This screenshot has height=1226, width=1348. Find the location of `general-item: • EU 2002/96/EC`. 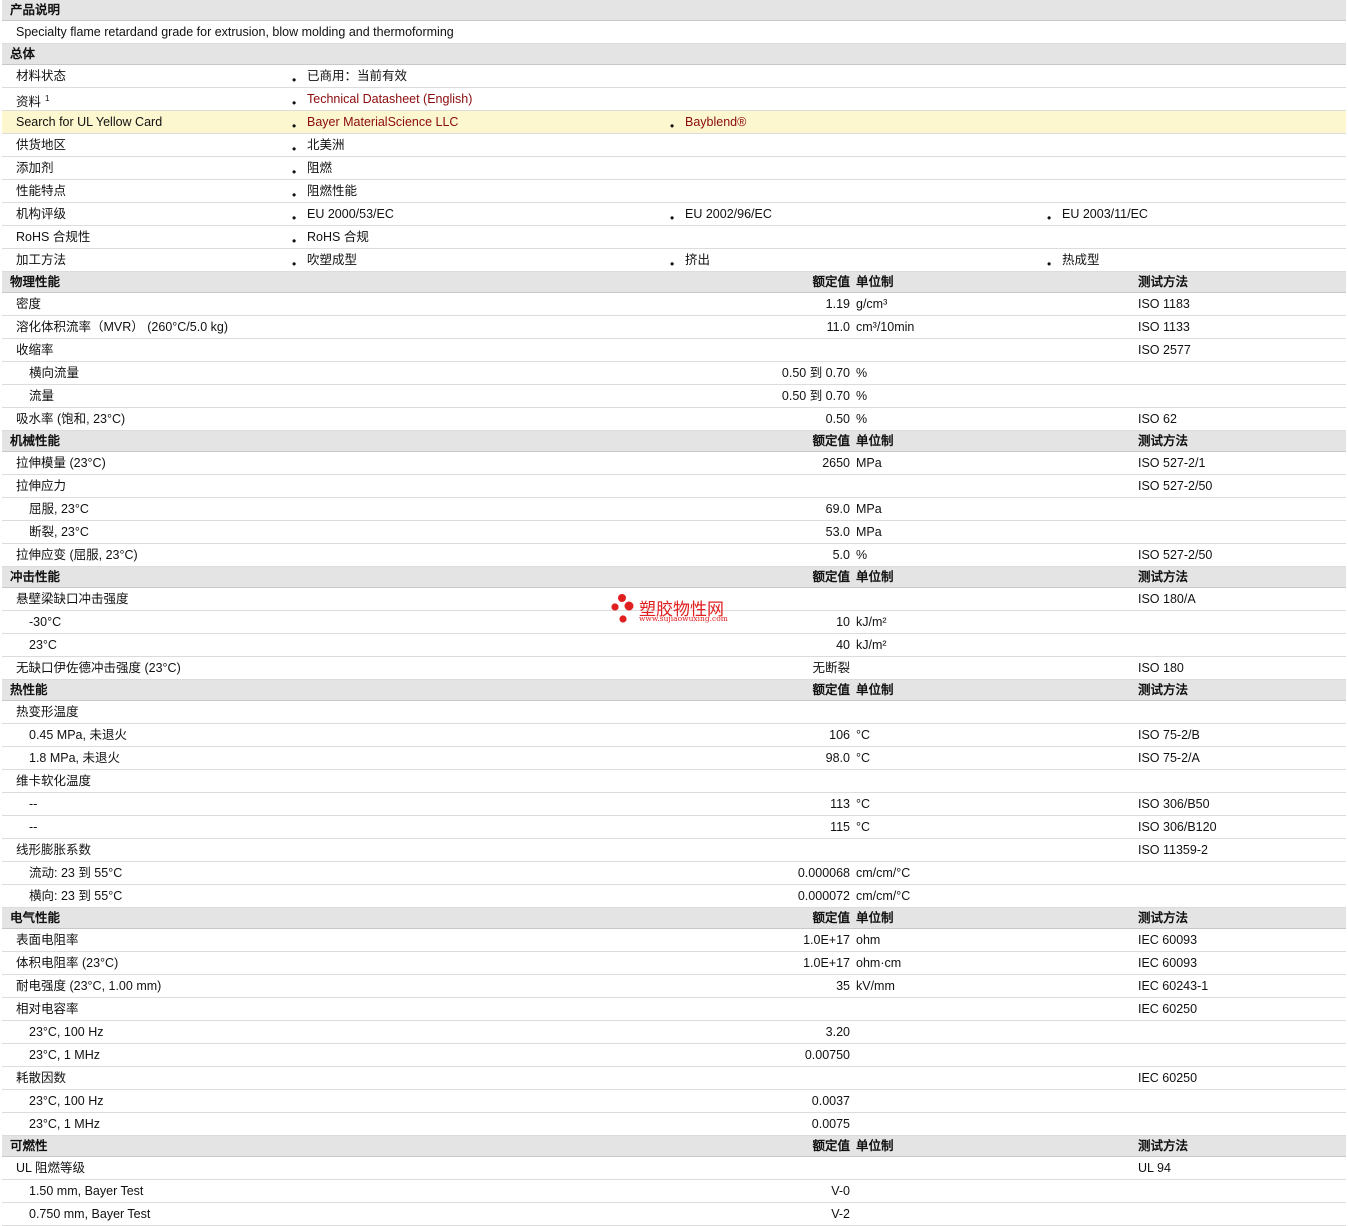

general-item: • EU 2002/96/EC is located at coordinates (721, 216).